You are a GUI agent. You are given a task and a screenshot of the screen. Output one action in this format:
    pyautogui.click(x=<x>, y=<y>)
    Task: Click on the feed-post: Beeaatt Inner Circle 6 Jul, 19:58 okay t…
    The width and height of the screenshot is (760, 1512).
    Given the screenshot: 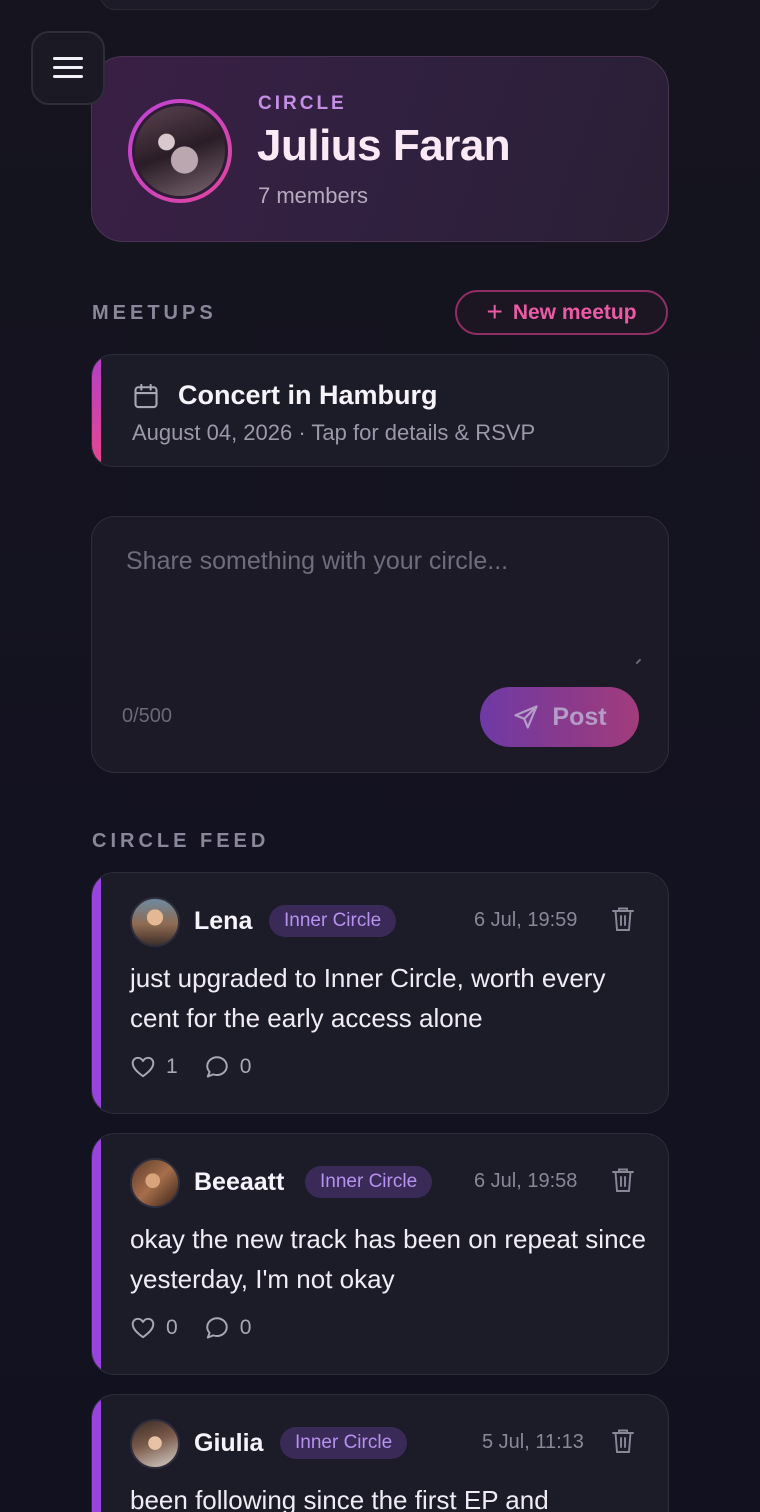 What is the action you would take?
    pyautogui.click(x=380, y=1254)
    